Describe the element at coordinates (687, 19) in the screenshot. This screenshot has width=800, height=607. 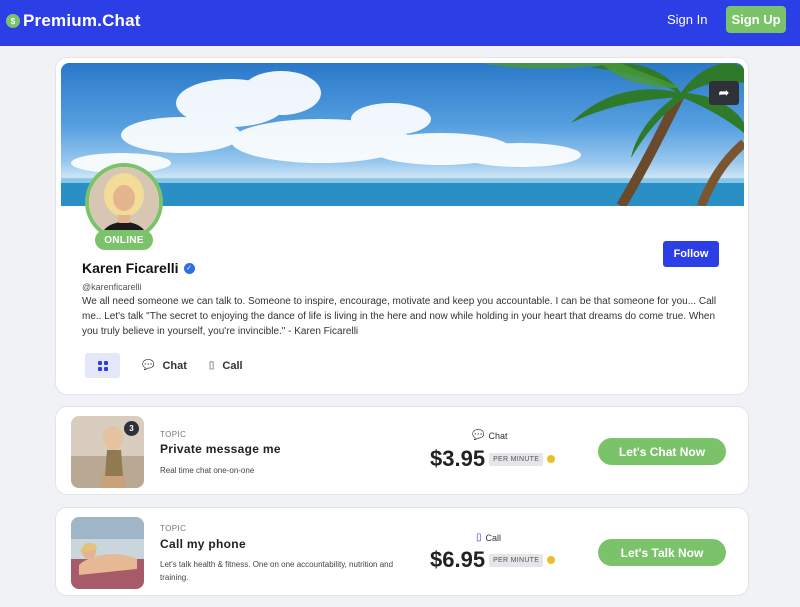
I see `sign-in-link: Sign In` at that location.